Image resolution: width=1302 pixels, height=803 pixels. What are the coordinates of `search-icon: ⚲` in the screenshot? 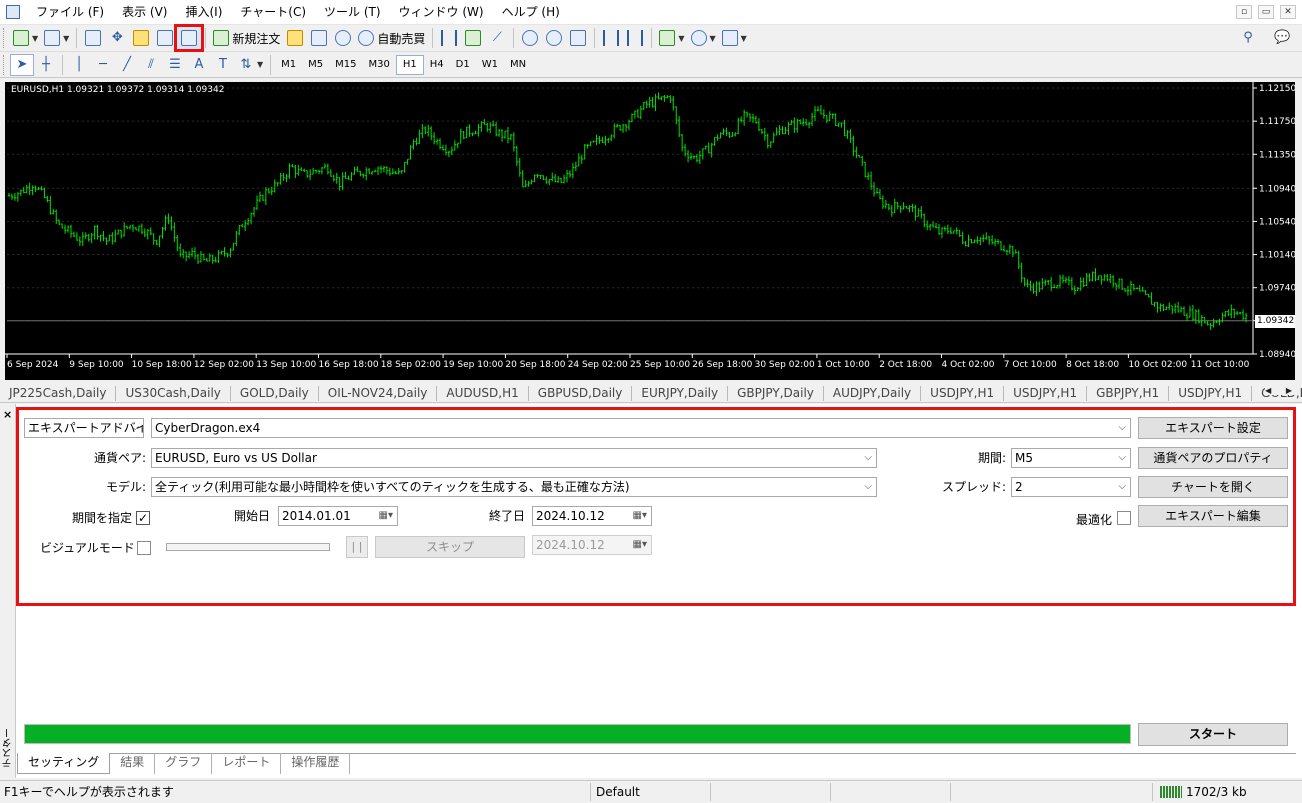 It's located at (1248, 38).